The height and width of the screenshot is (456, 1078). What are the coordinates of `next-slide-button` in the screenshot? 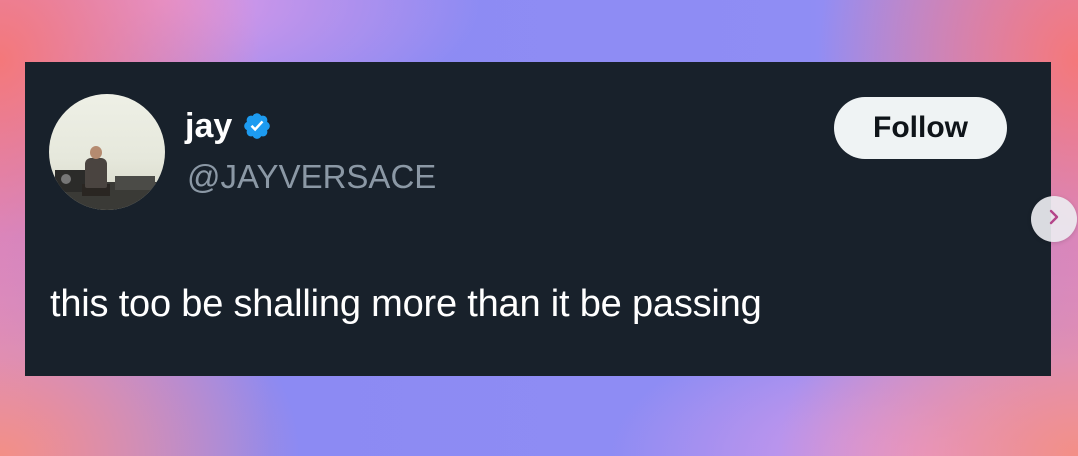 It's located at (1054, 219).